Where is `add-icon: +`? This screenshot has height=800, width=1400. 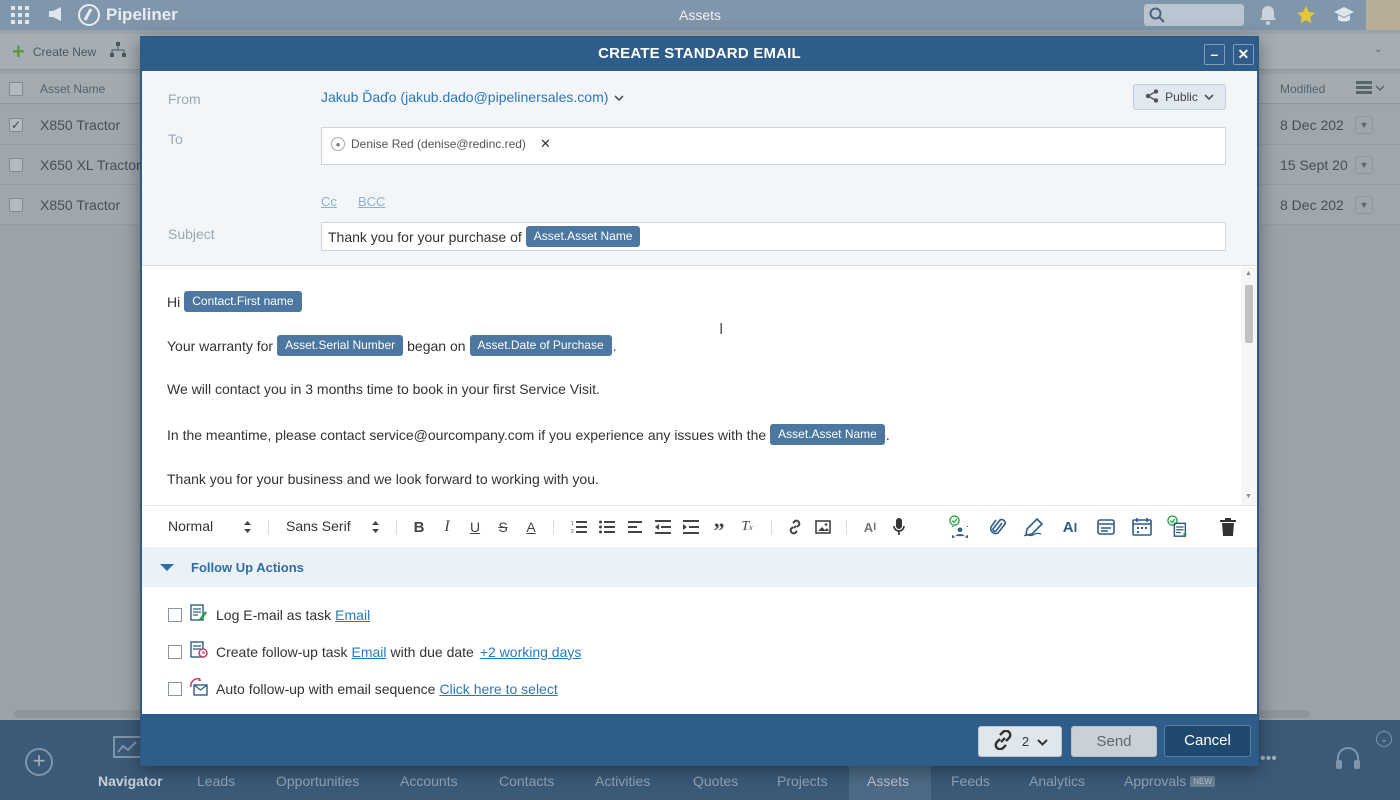
add-icon: + is located at coordinates (39, 762).